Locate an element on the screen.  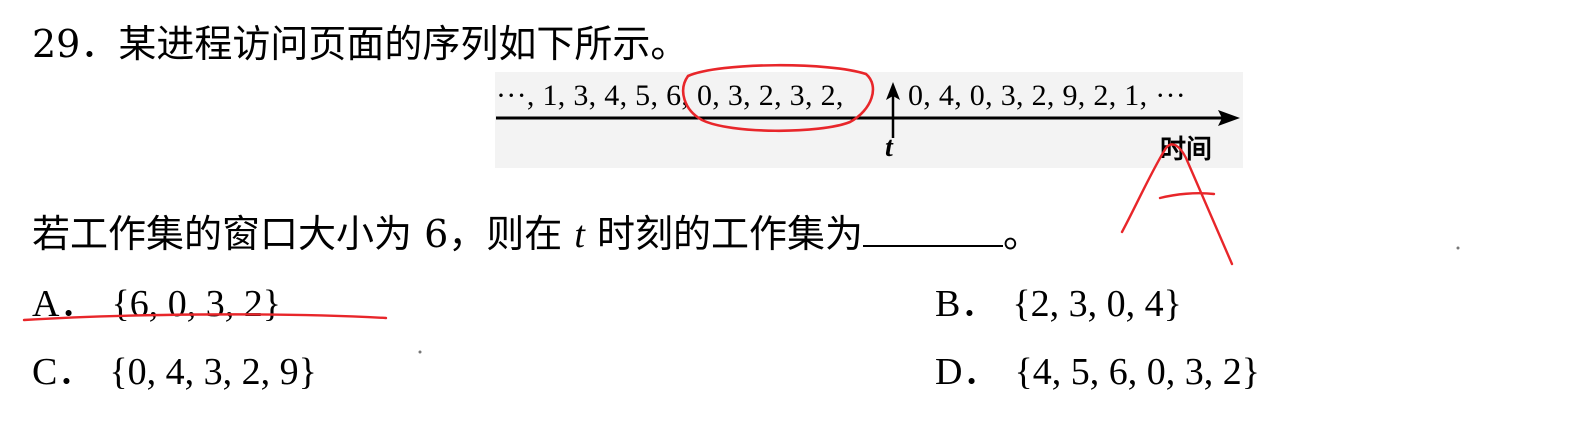
time-marker-label: t is located at coordinates (889, 147).